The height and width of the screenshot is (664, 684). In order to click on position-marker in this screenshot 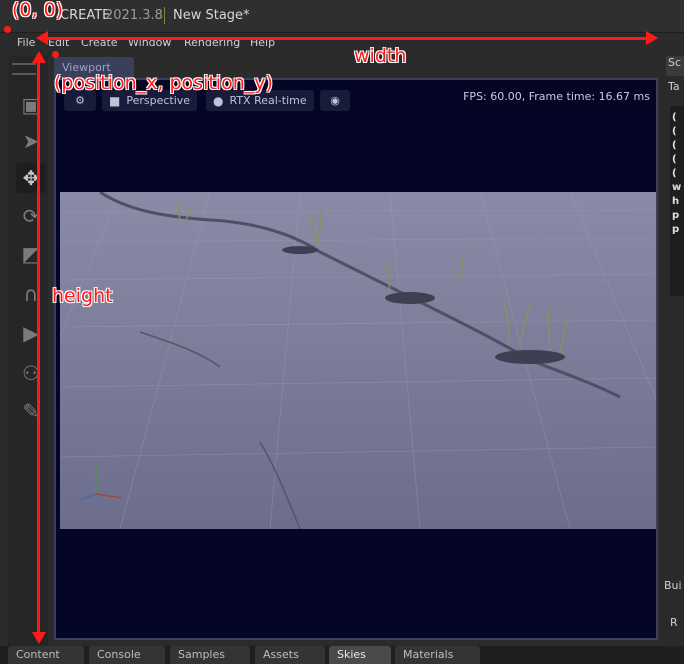, I will do `click(55, 54)`.